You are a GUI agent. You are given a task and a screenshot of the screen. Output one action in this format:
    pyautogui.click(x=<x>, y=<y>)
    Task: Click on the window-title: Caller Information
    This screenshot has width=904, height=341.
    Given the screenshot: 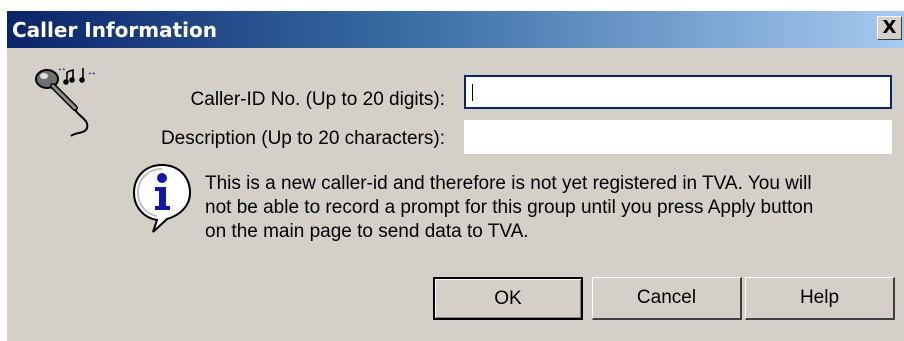 What is the action you would take?
    pyautogui.click(x=114, y=30)
    